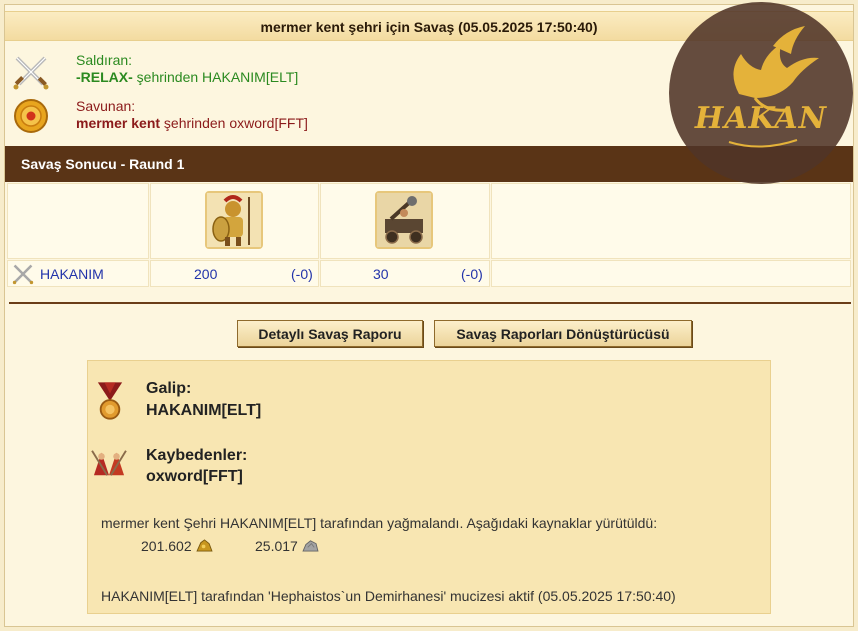 The image size is (858, 631). What do you see at coordinates (761, 118) in the screenshot?
I see `watermark-text: HAKAN` at bounding box center [761, 118].